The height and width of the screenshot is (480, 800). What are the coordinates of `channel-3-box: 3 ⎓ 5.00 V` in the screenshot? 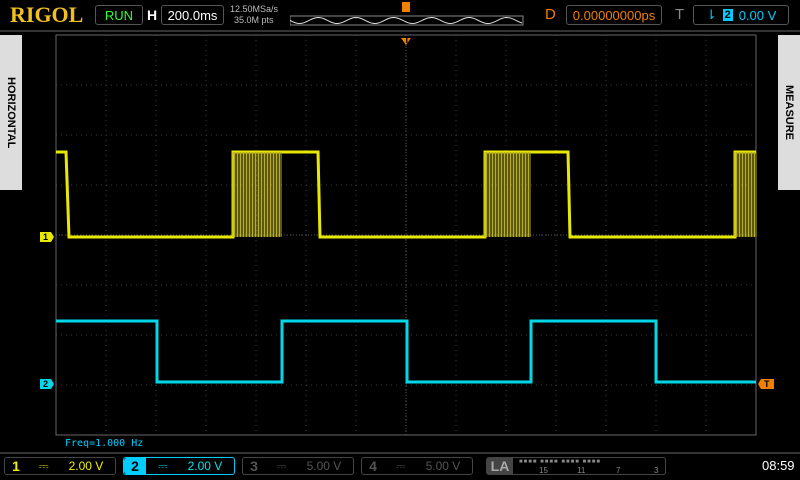 It's located at (298, 466).